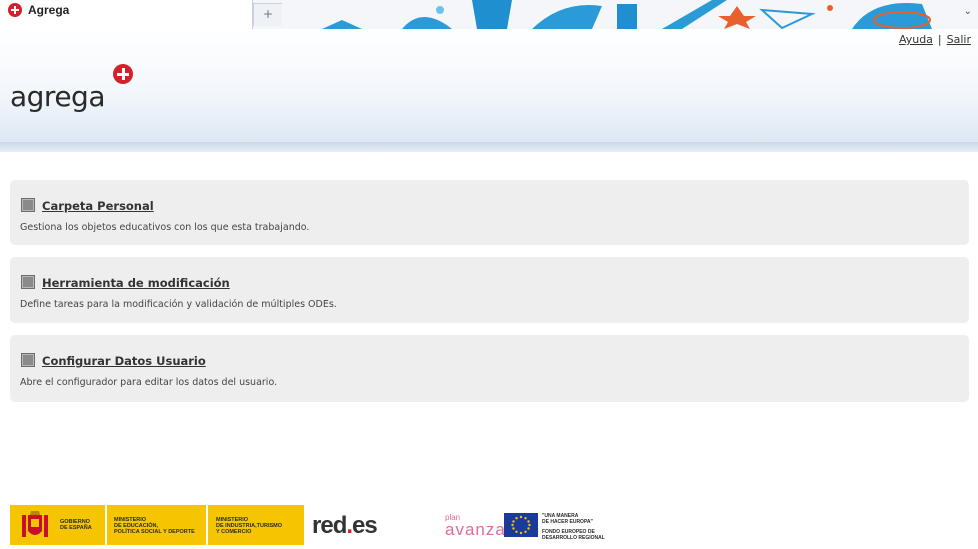  I want to click on eu-line: DESARROLLO REGIONAL, so click(573, 538).